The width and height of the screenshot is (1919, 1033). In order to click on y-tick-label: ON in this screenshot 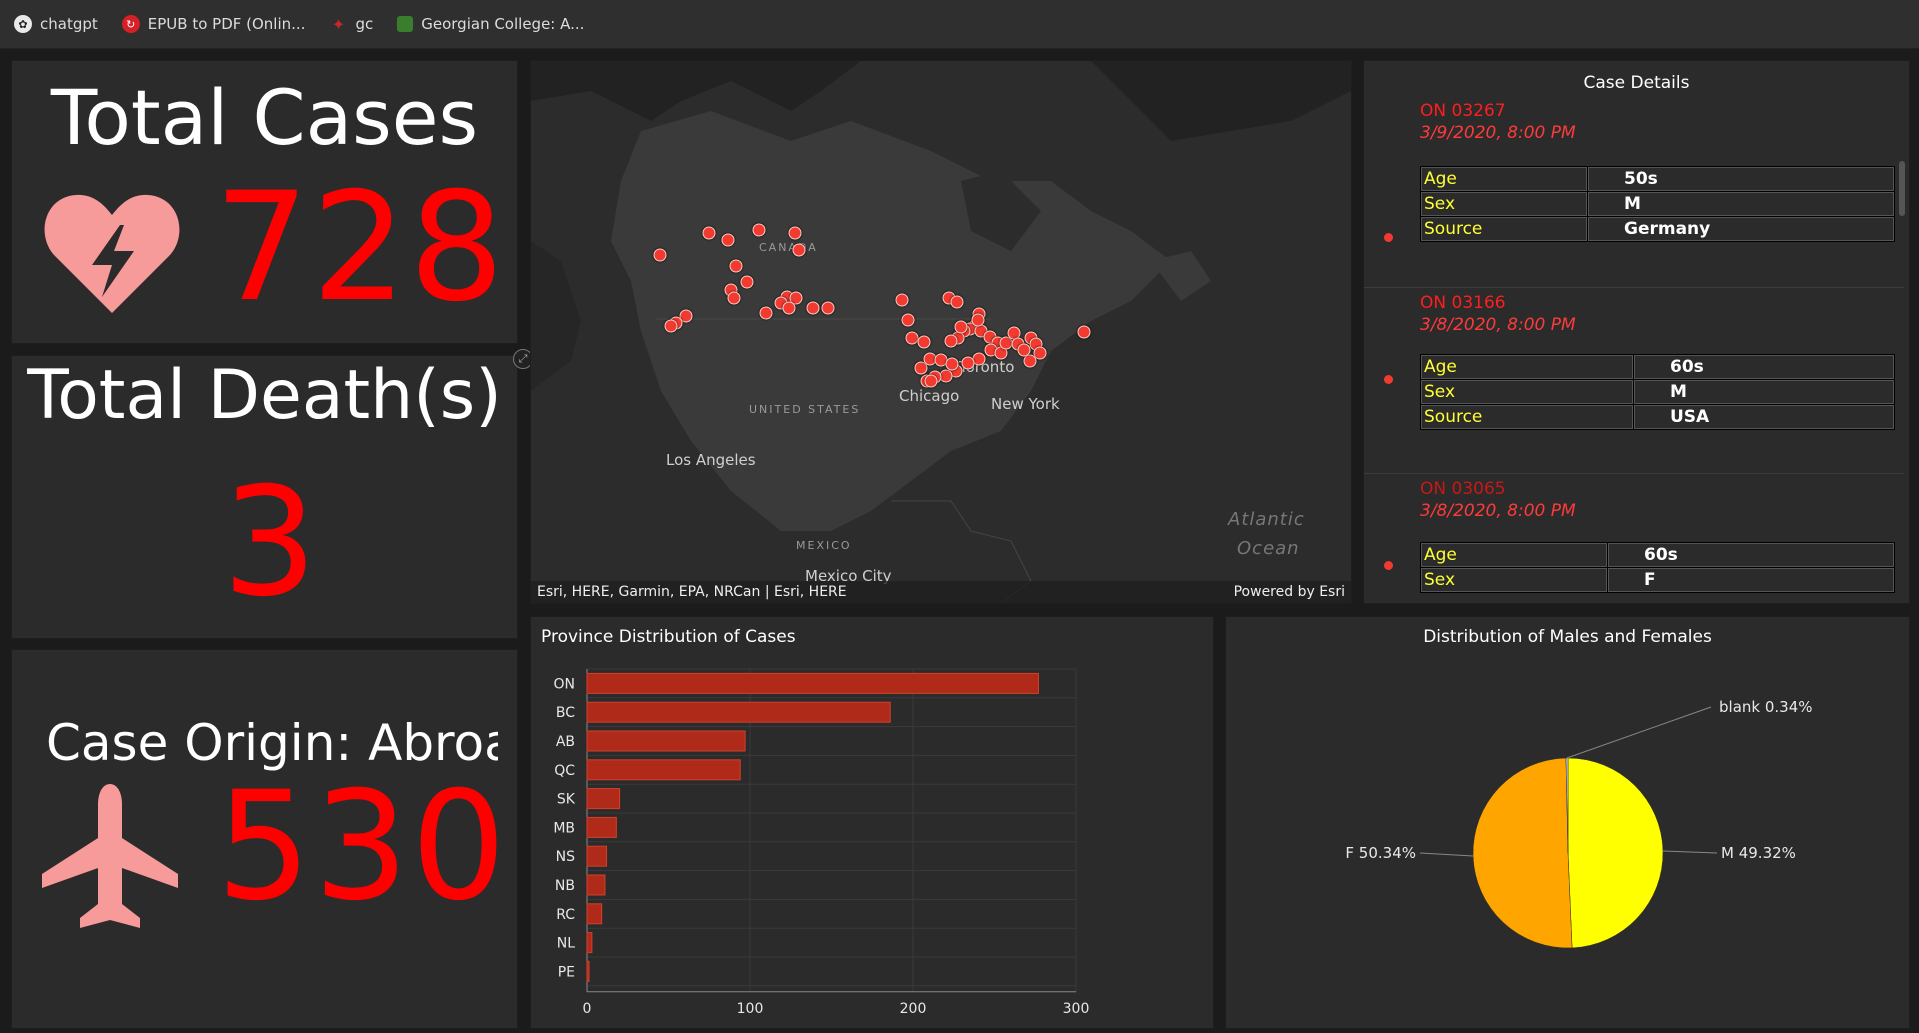, I will do `click(565, 684)`.